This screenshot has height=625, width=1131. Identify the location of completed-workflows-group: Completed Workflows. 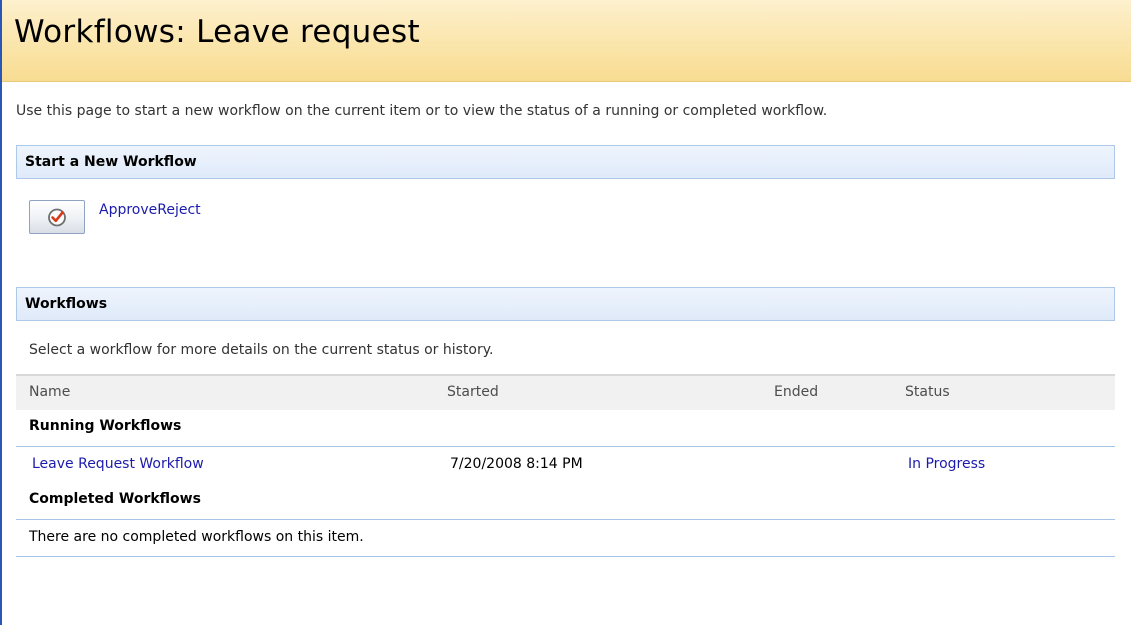
(565, 501).